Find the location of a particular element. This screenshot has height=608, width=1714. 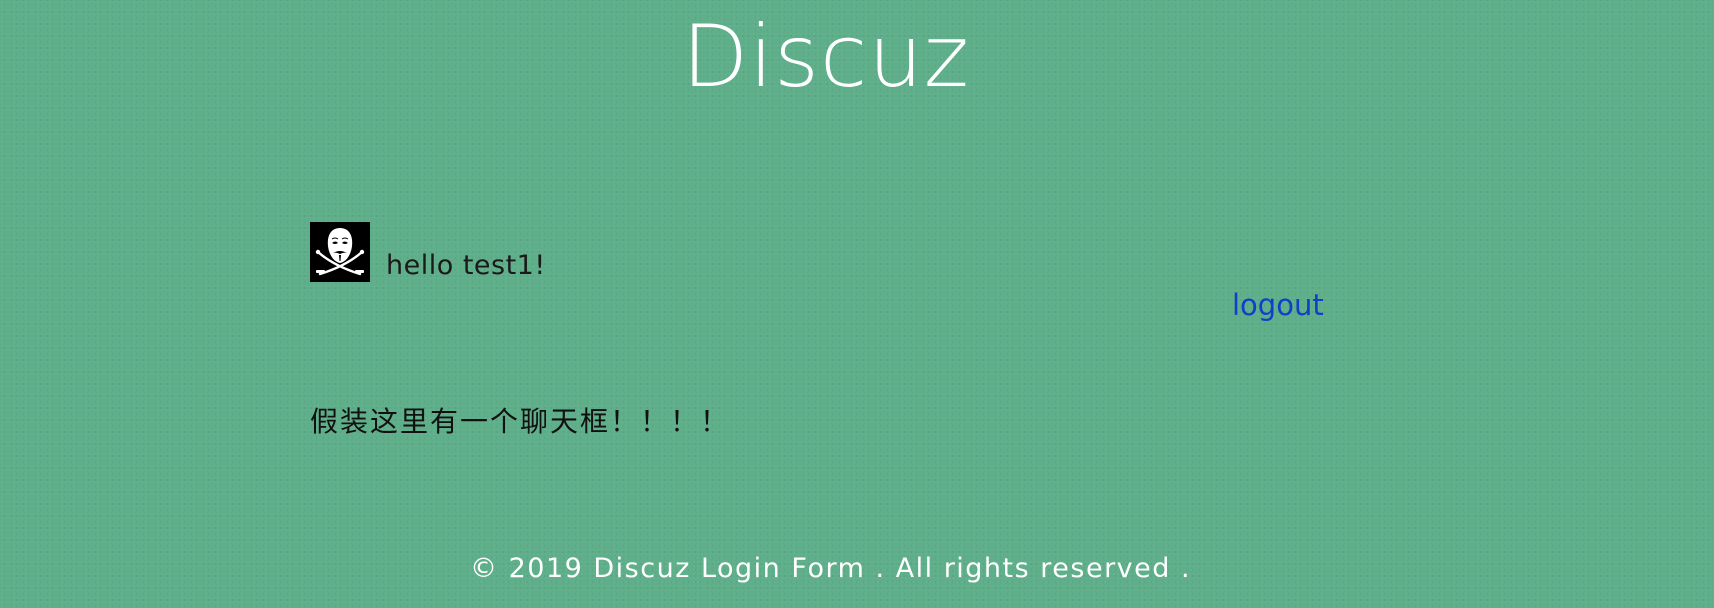

logout-link: logout is located at coordinates (1278, 305).